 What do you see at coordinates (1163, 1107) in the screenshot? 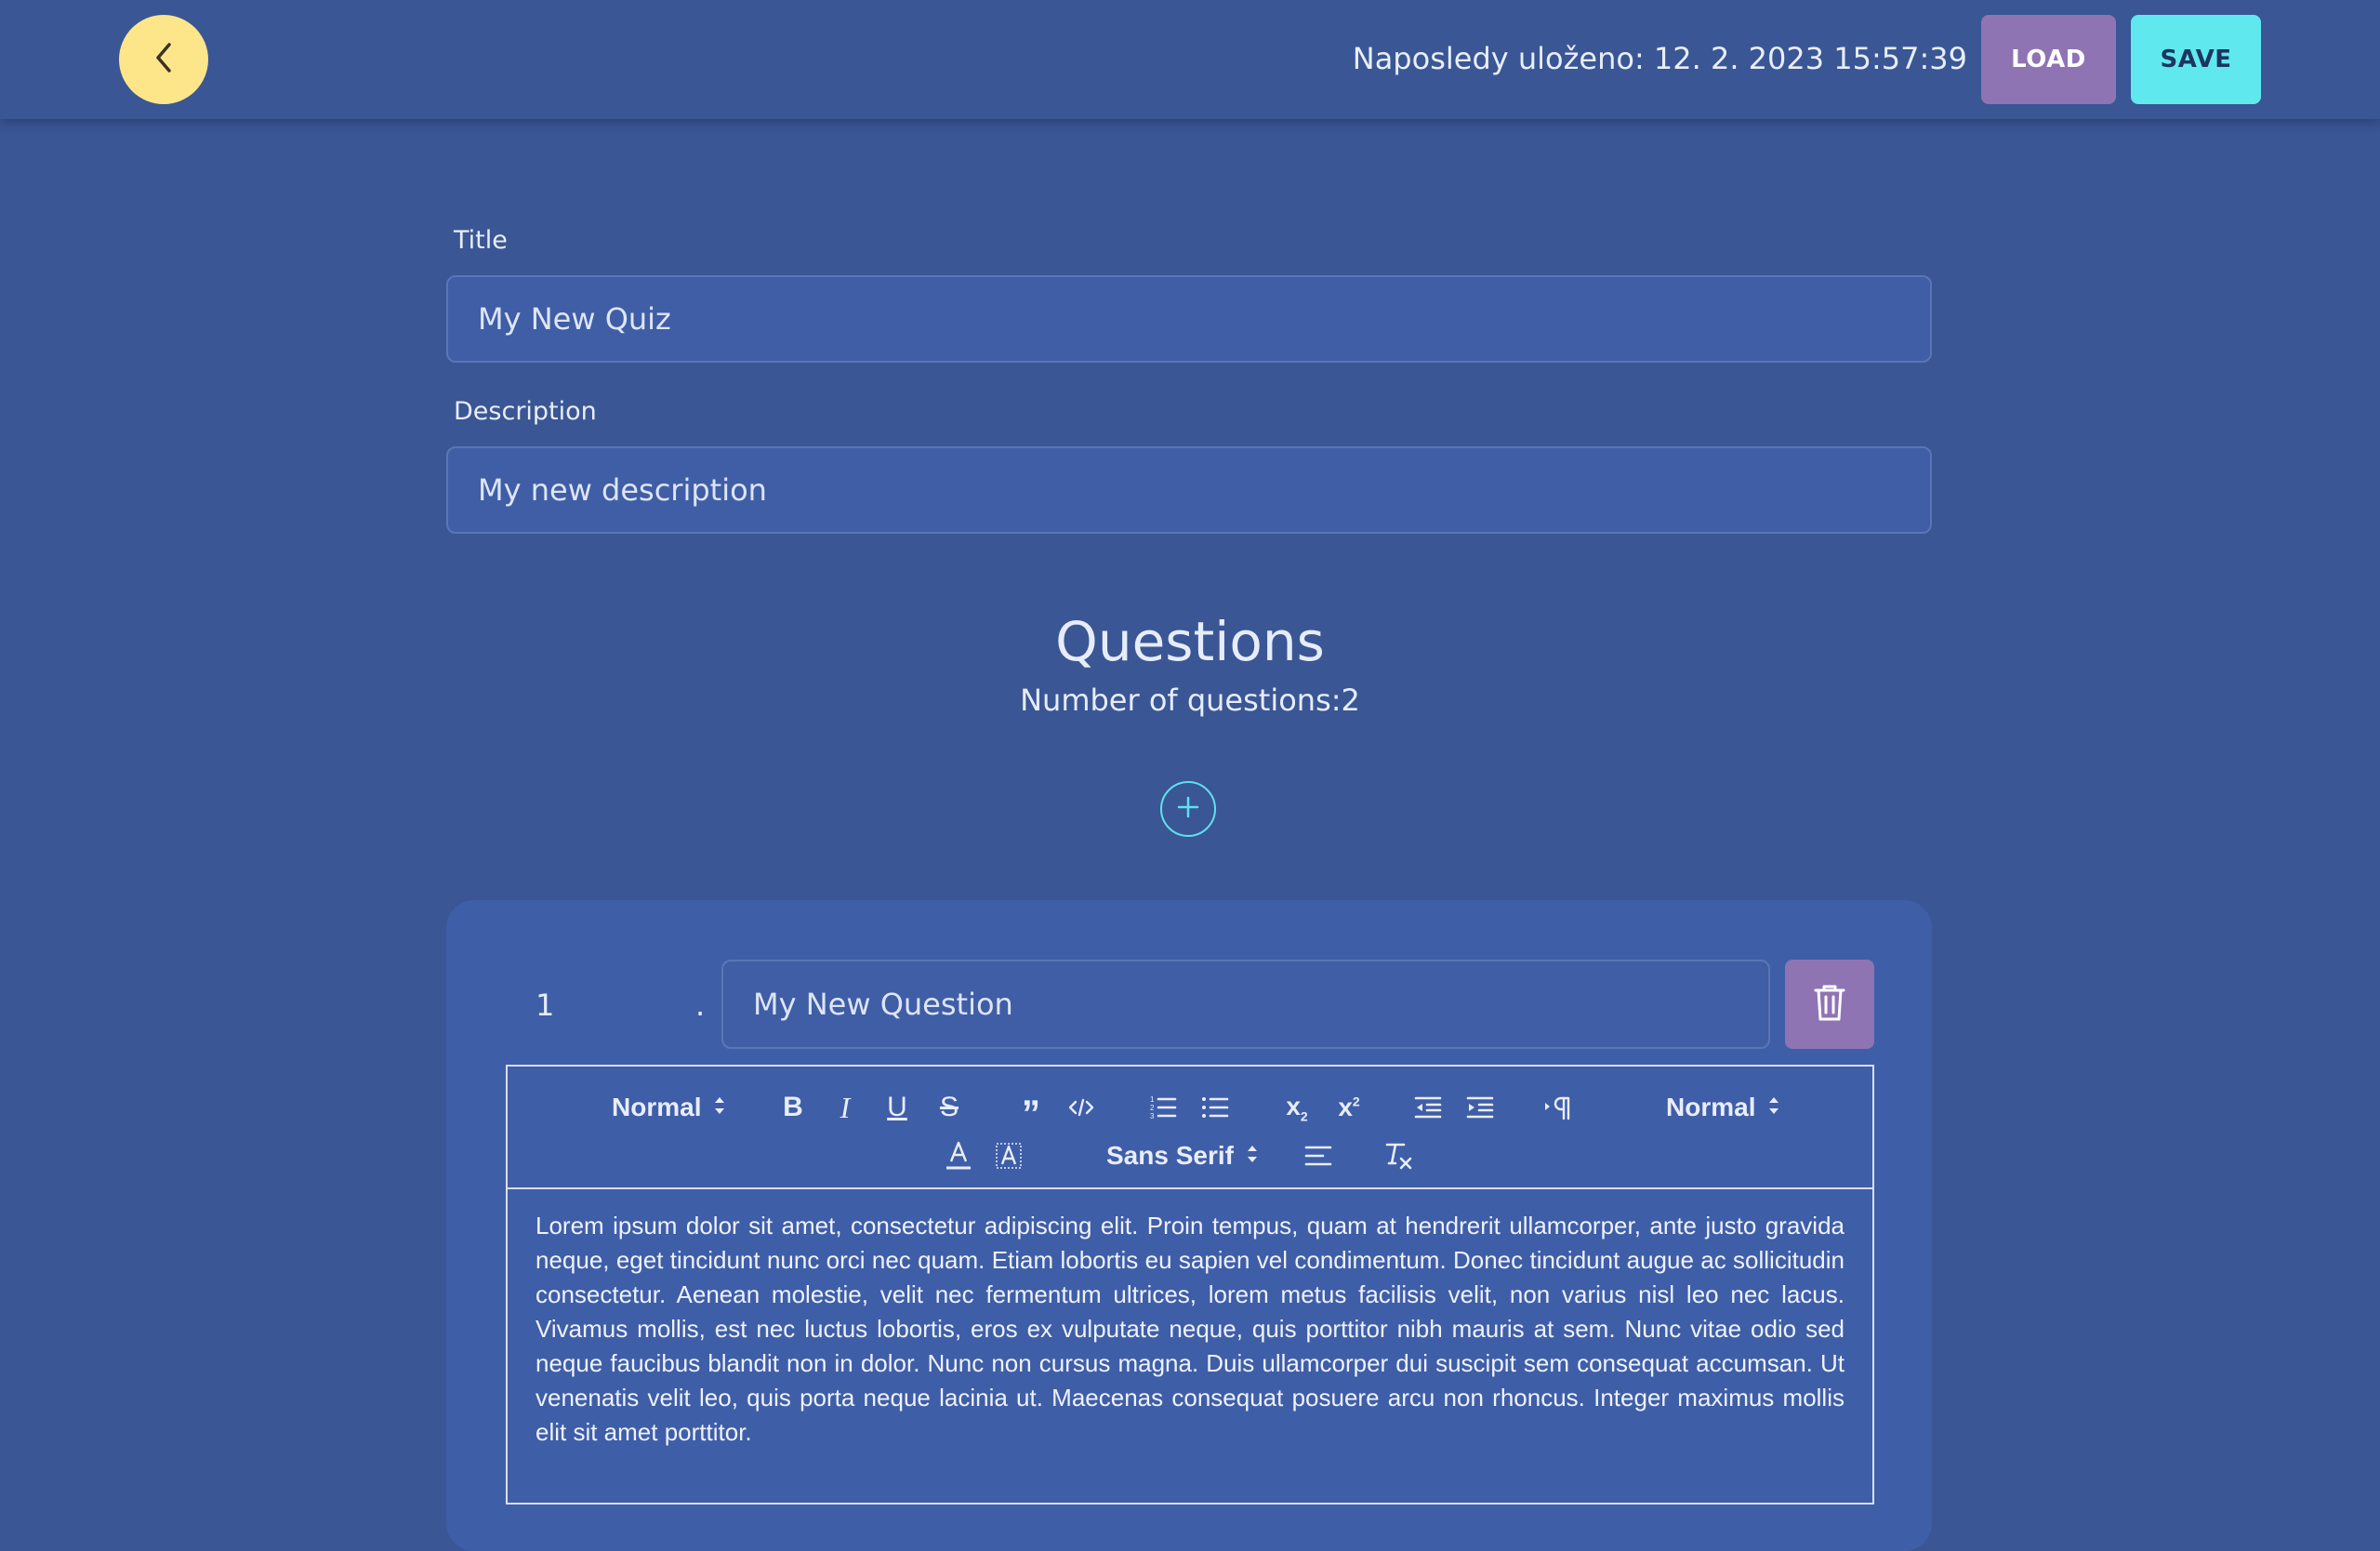
I see `ordered-list-icon: 1 2 3` at bounding box center [1163, 1107].